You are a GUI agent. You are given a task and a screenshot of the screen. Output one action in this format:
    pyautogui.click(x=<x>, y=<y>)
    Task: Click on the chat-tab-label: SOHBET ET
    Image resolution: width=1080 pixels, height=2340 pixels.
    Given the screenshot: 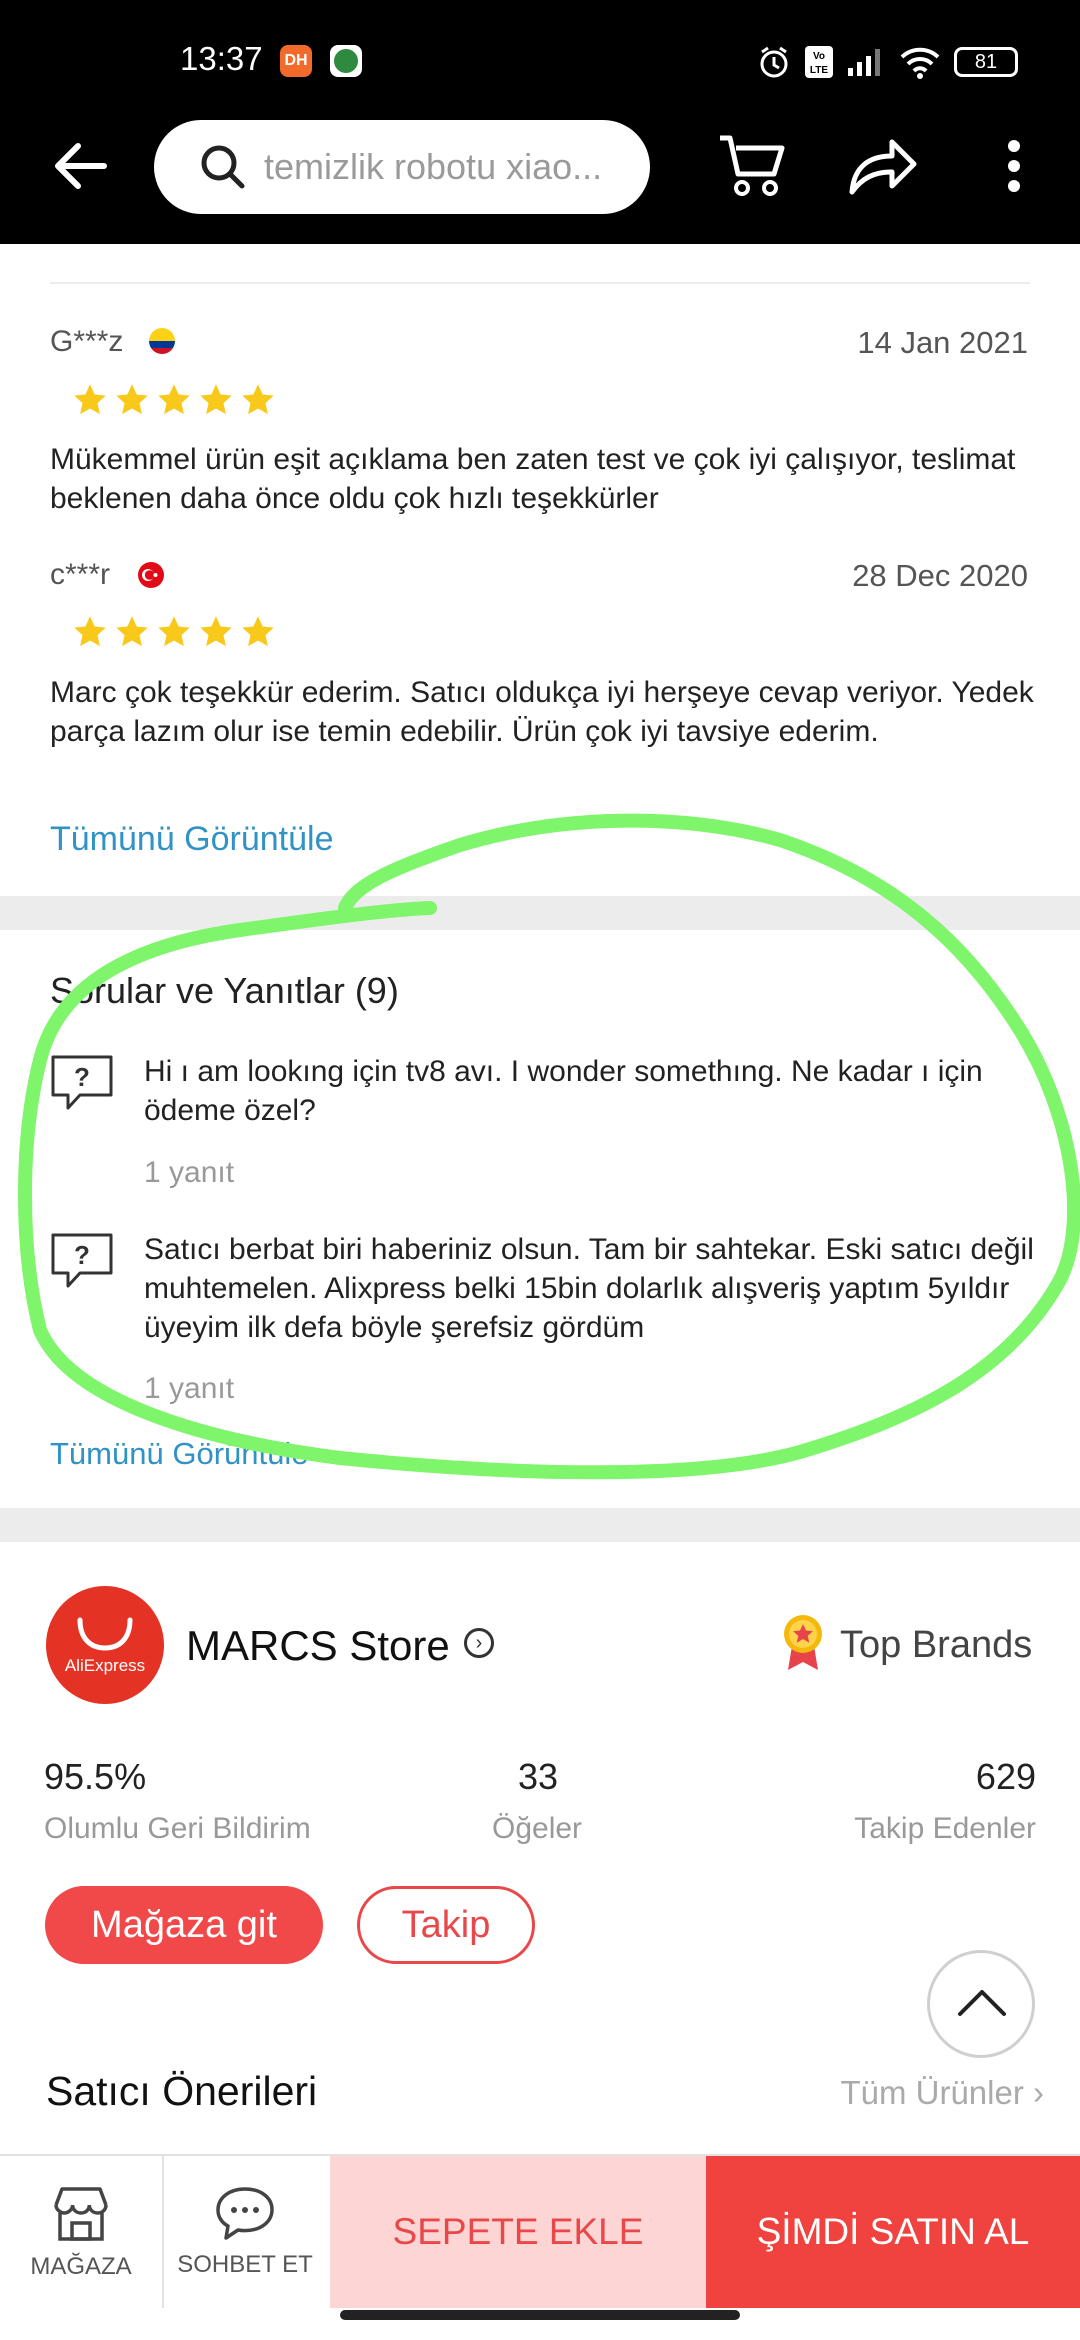 What is the action you would take?
    pyautogui.click(x=245, y=2264)
    